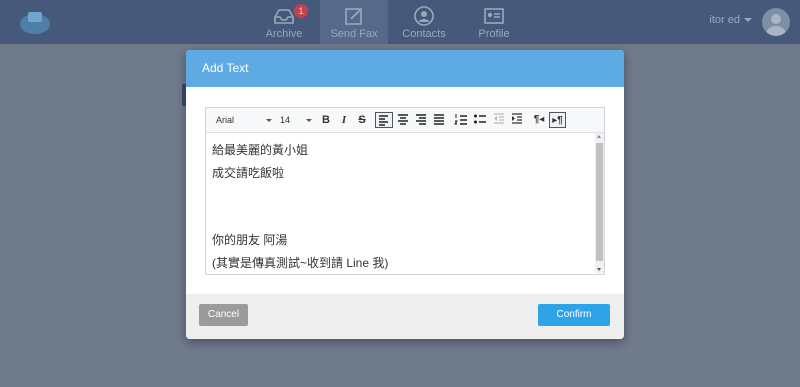 The image size is (800, 387). I want to click on paragraph-rtl-icon: ▸¶, so click(557, 120).